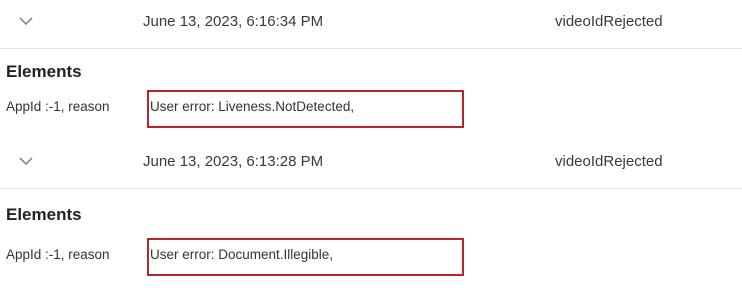 The width and height of the screenshot is (742, 304). I want to click on detail-reason: User error: Liveness.NotDetected,, so click(252, 106).